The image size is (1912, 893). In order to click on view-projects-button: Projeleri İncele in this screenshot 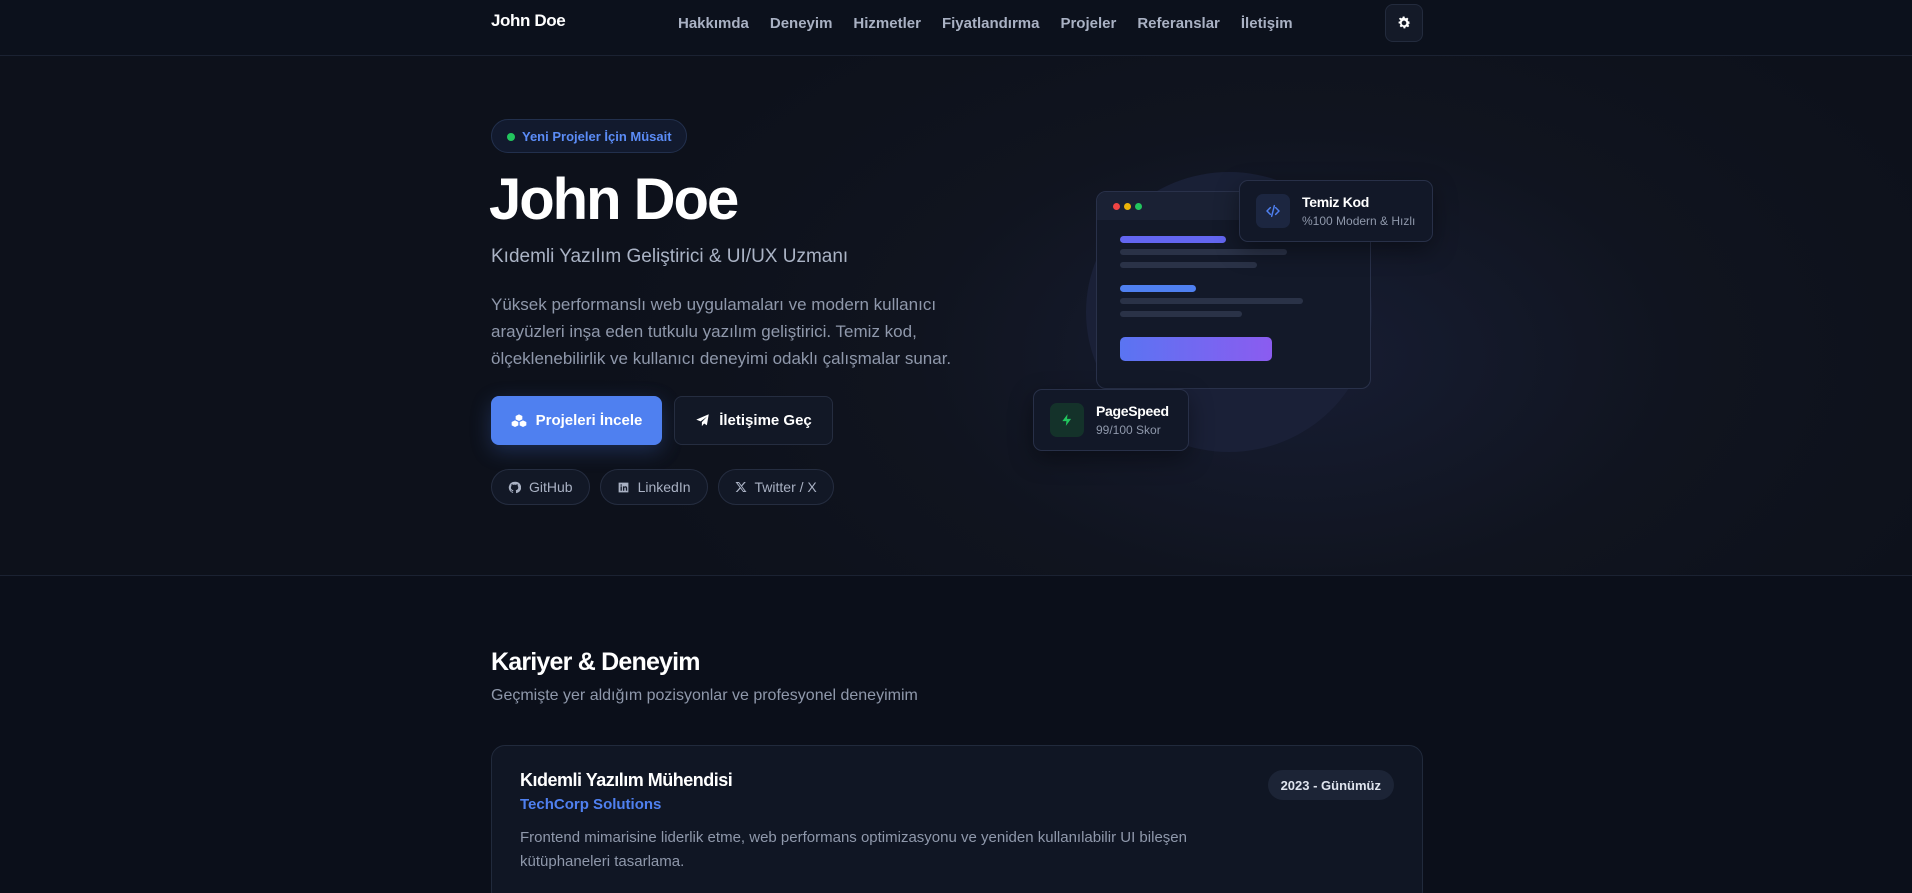, I will do `click(576, 420)`.